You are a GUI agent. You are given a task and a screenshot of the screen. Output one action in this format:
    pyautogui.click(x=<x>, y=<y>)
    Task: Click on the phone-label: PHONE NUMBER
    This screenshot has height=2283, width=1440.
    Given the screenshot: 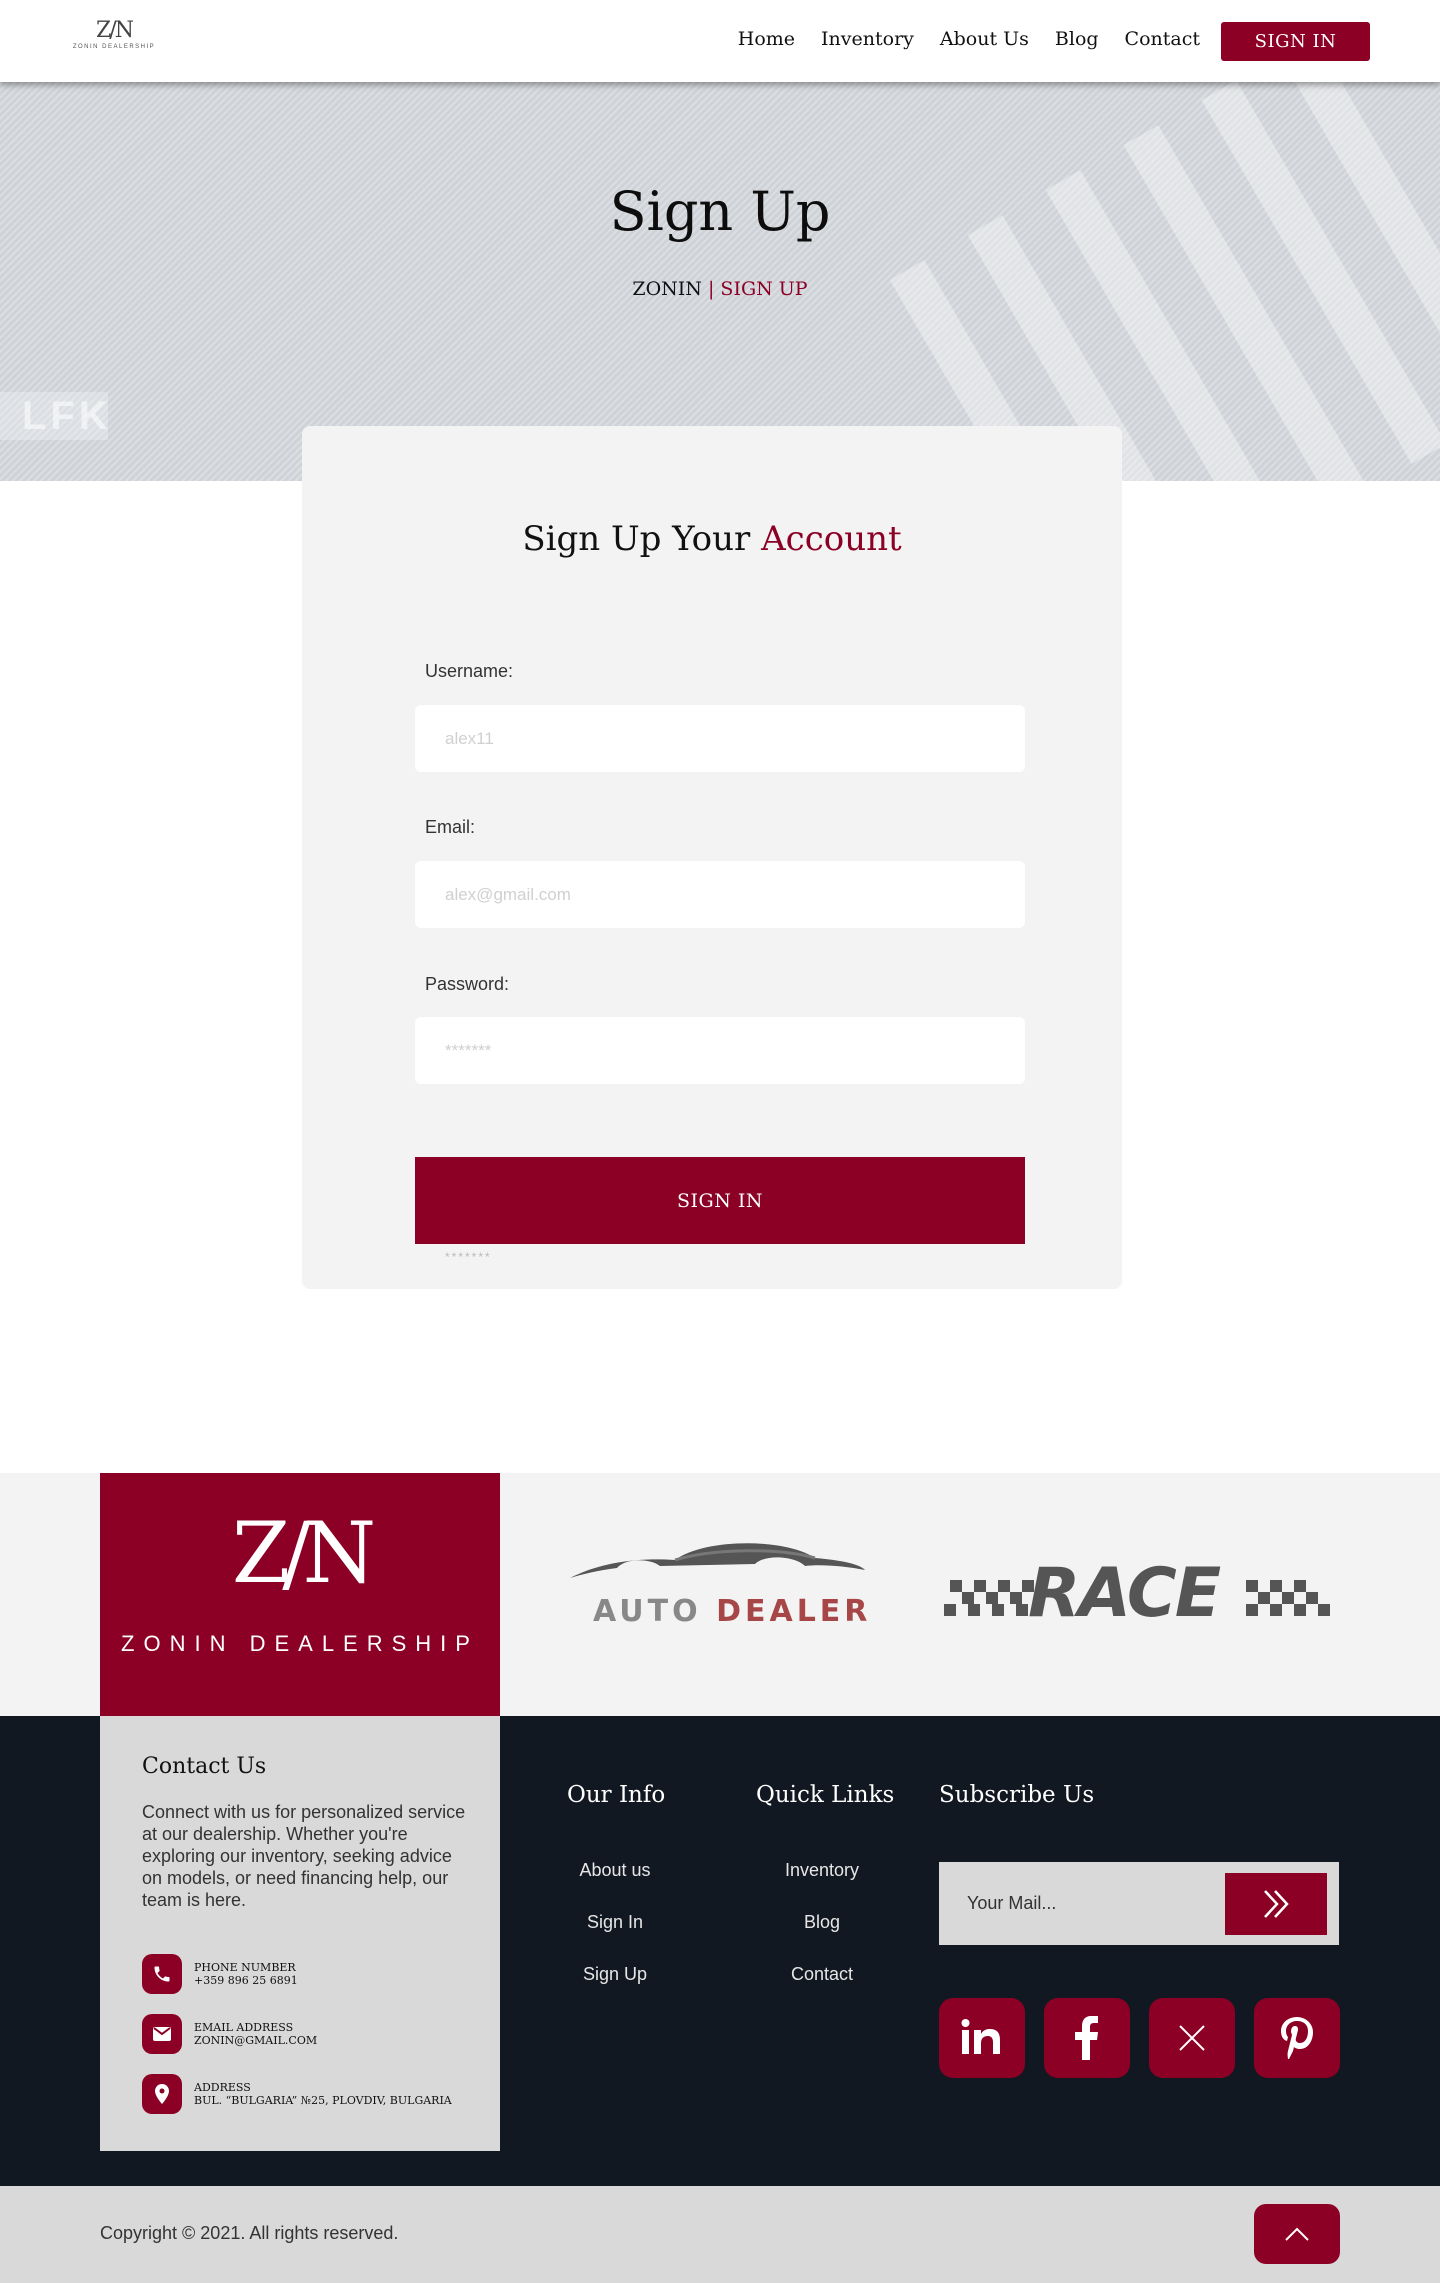 What is the action you would take?
    pyautogui.click(x=245, y=1967)
    